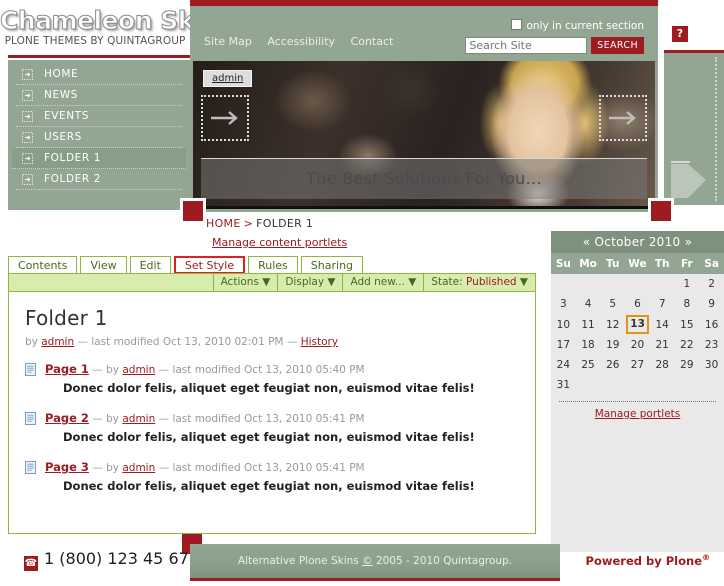  What do you see at coordinates (680, 34) in the screenshot?
I see `help-icon: ?` at bounding box center [680, 34].